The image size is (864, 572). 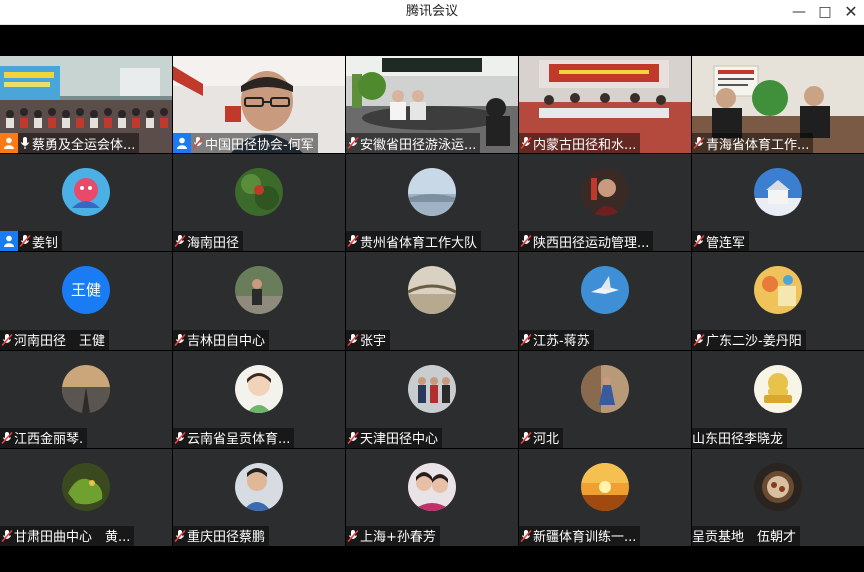 I want to click on participant-name-bar: 广东二沙-姜丹阳, so click(x=749, y=339).